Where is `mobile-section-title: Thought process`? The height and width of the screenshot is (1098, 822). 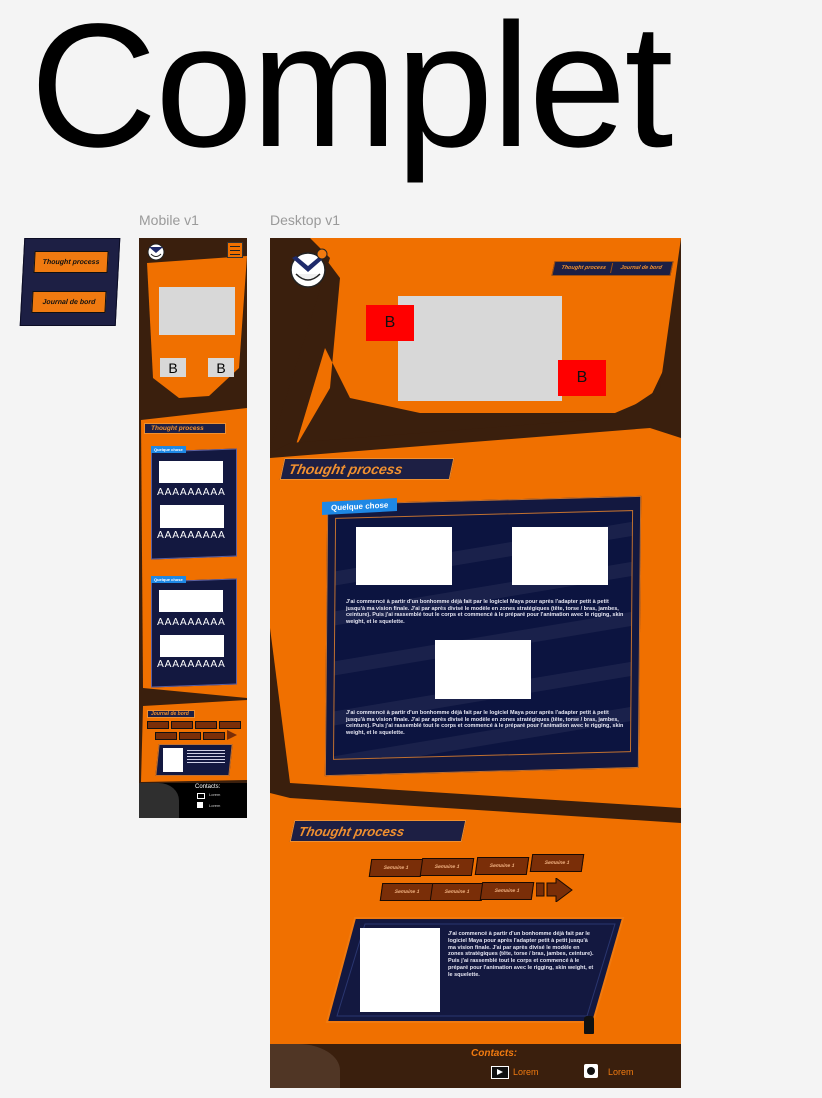 mobile-section-title: Thought process is located at coordinates (185, 428).